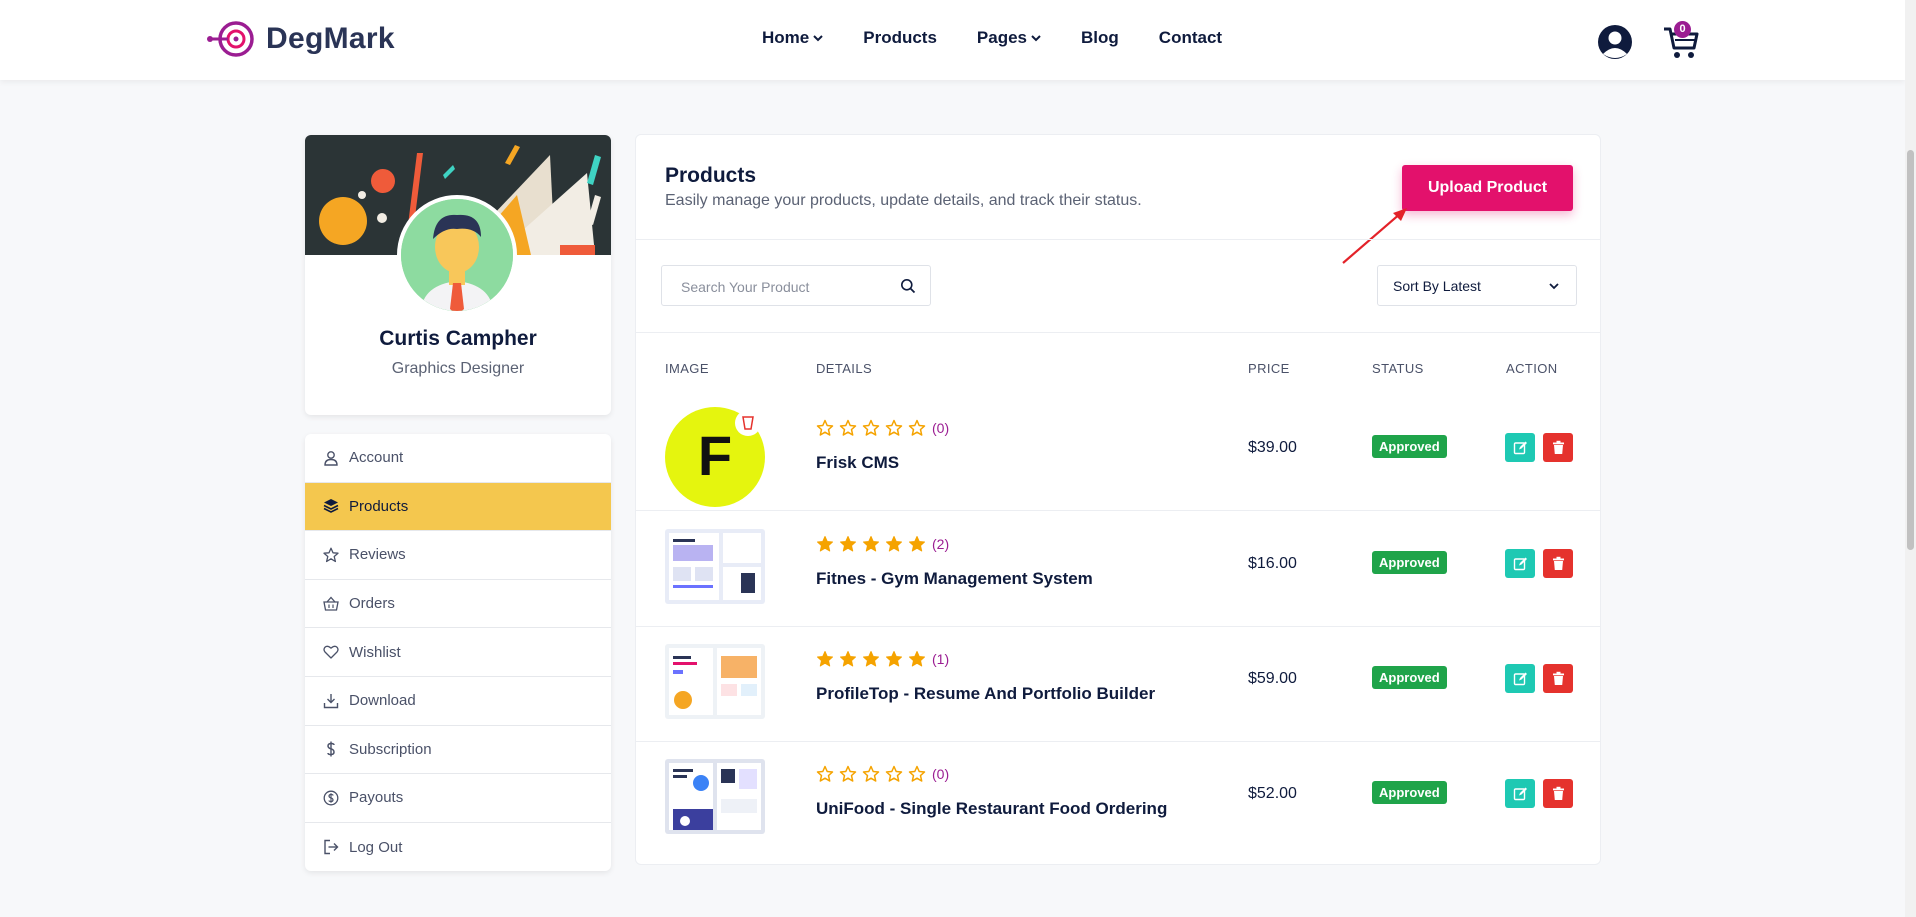 The height and width of the screenshot is (917, 1916). I want to click on search-box, so click(796, 286).